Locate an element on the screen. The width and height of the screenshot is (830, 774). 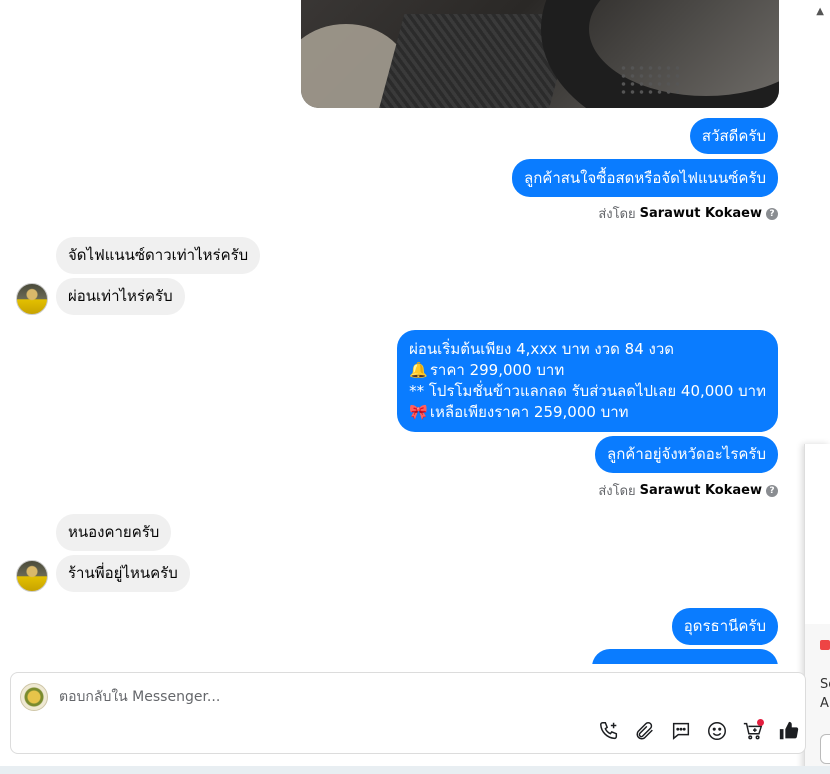
composer-toolbar is located at coordinates (699, 731).